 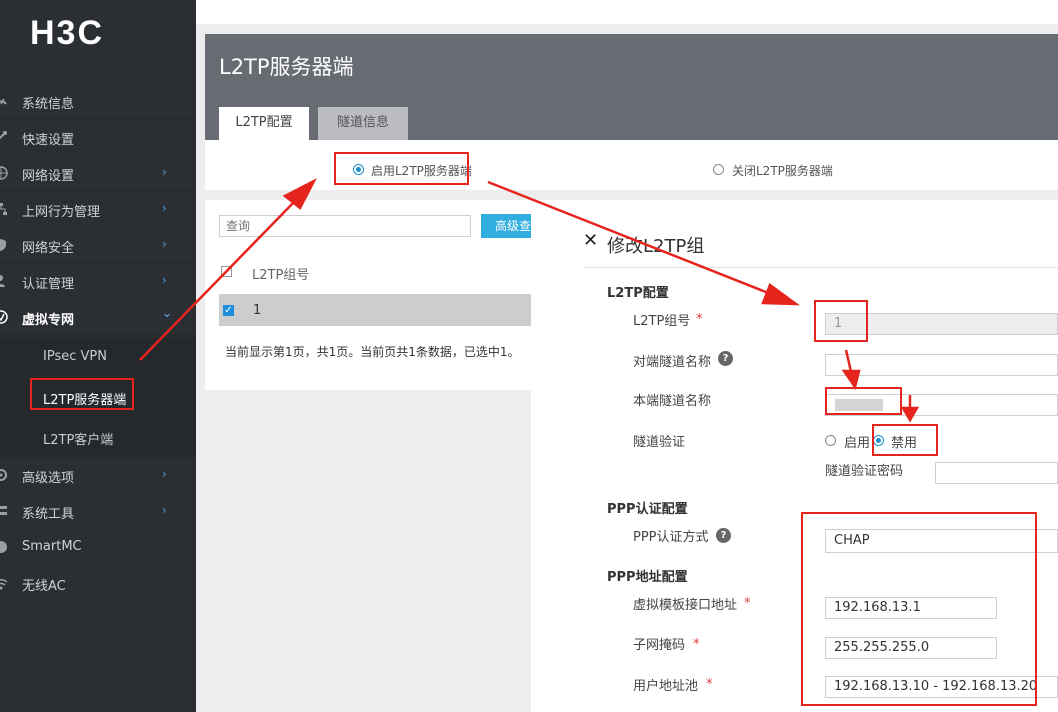 I want to click on advanced-query-button: 高级查询, so click(x=506, y=226).